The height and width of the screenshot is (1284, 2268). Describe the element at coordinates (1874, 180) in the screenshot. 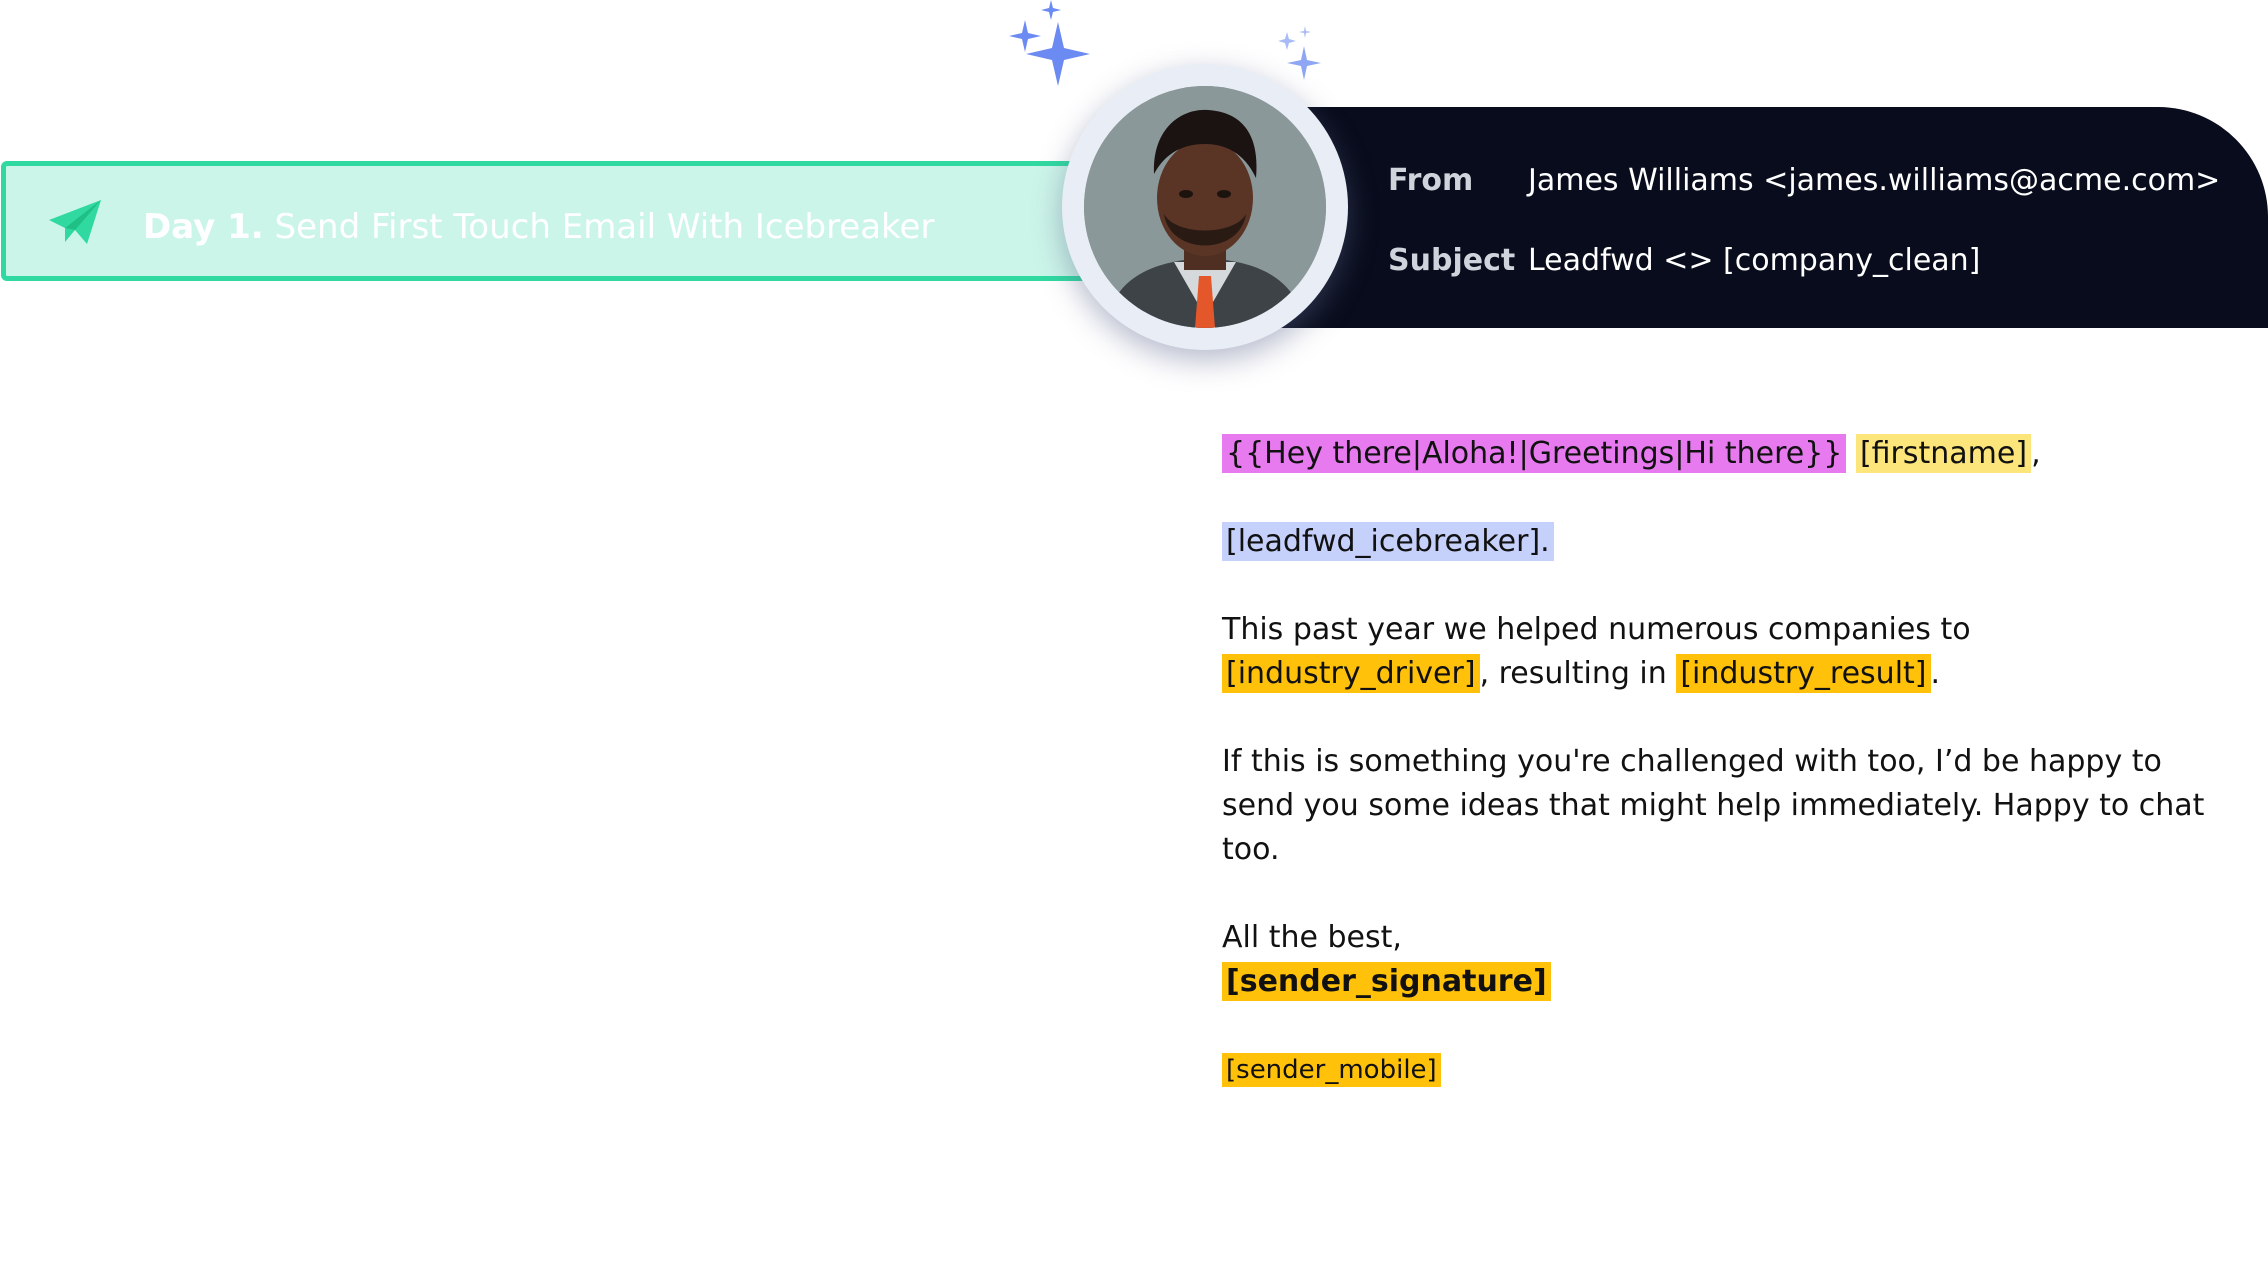

I see `from-value: James Williams <james.williams@acme.com>` at that location.